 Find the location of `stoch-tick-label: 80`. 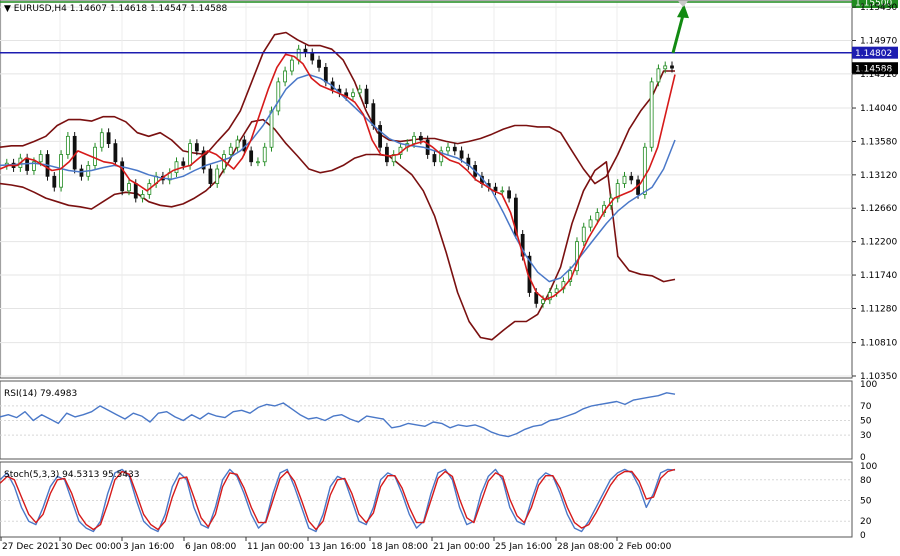

stoch-tick-label: 80 is located at coordinates (866, 481).